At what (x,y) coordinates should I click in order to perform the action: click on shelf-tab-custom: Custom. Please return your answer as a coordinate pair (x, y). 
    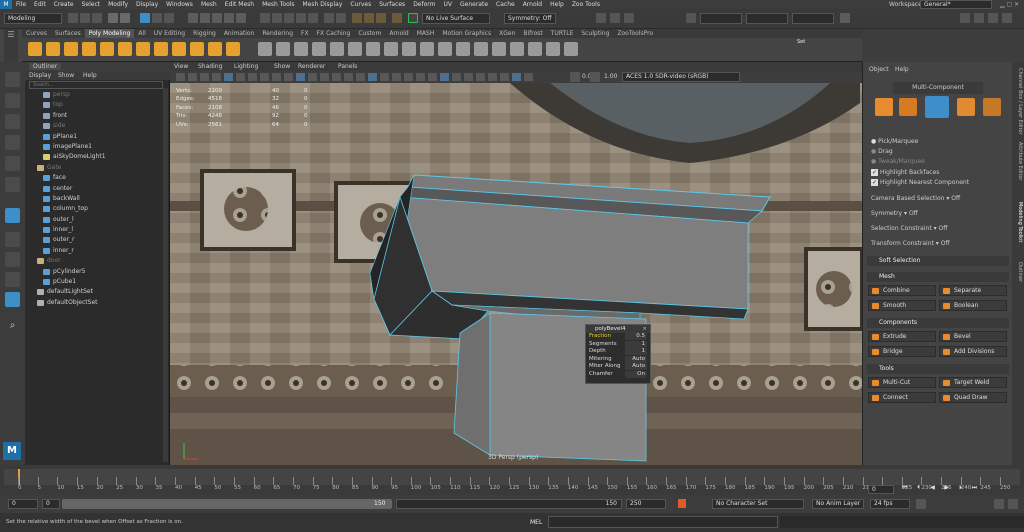
    Looking at the image, I should click on (369, 33).